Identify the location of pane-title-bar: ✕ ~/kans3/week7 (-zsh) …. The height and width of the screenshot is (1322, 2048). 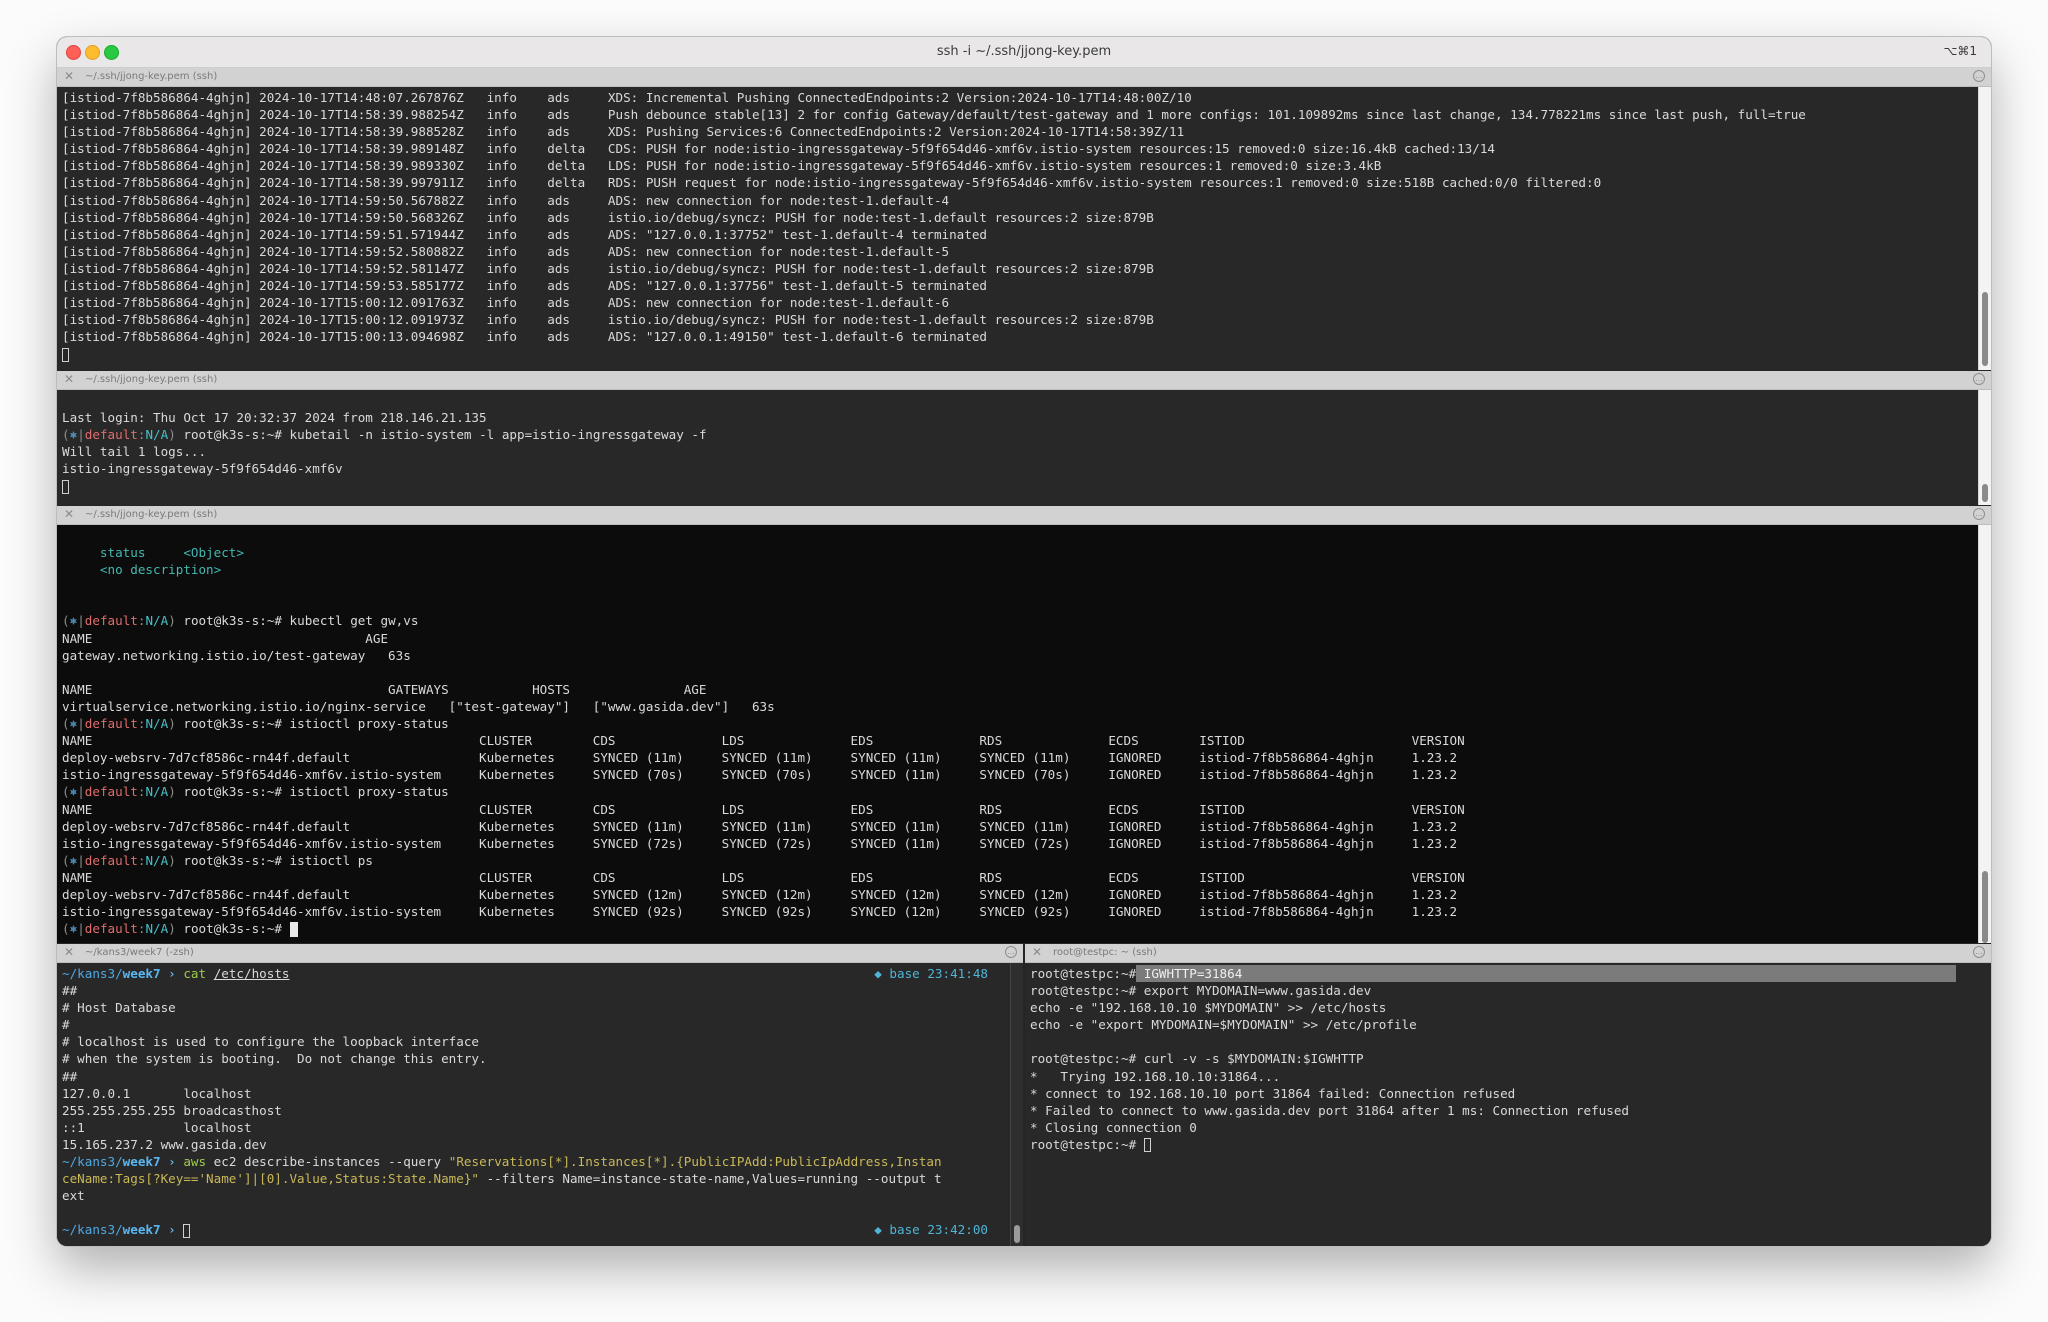
(540, 953).